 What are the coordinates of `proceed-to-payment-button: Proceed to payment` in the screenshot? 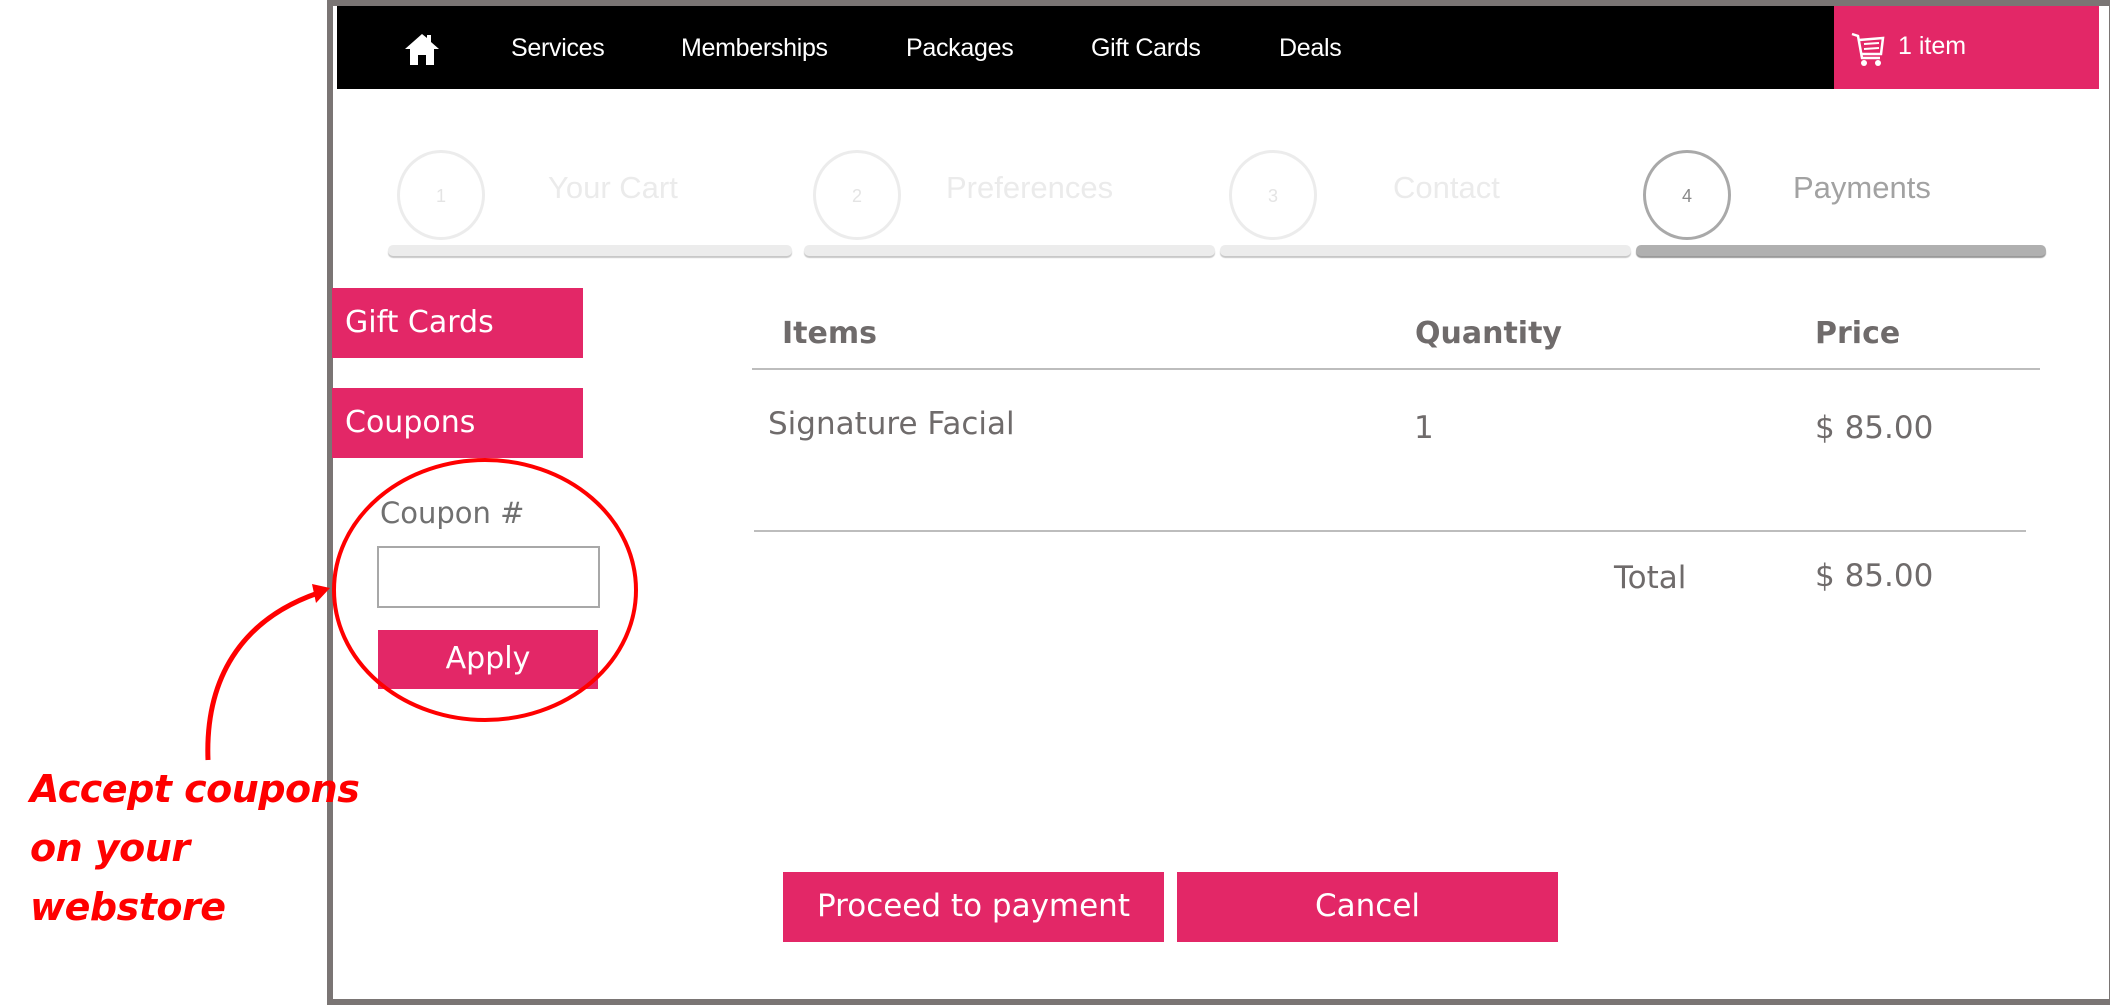 It's located at (973, 907).